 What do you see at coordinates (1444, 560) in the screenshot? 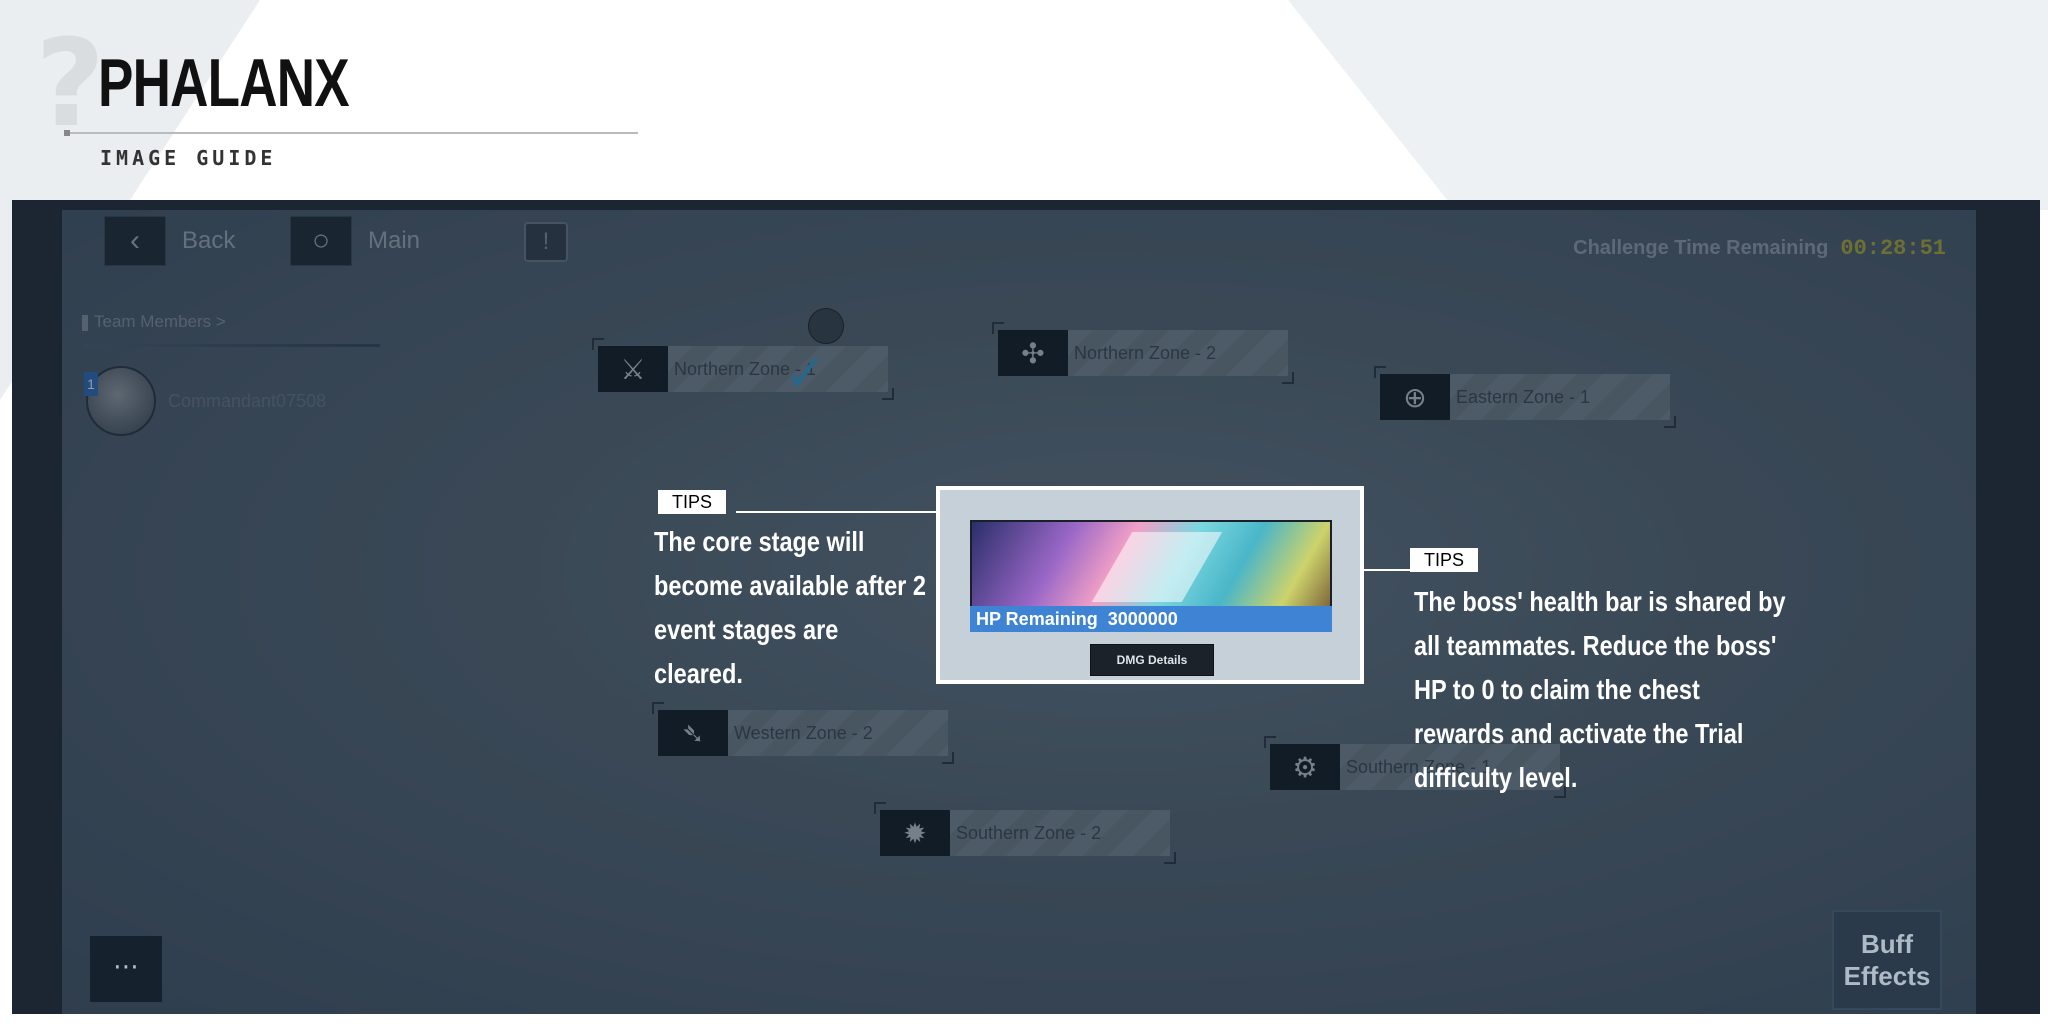
I see `tips-tag-right: TIPS` at bounding box center [1444, 560].